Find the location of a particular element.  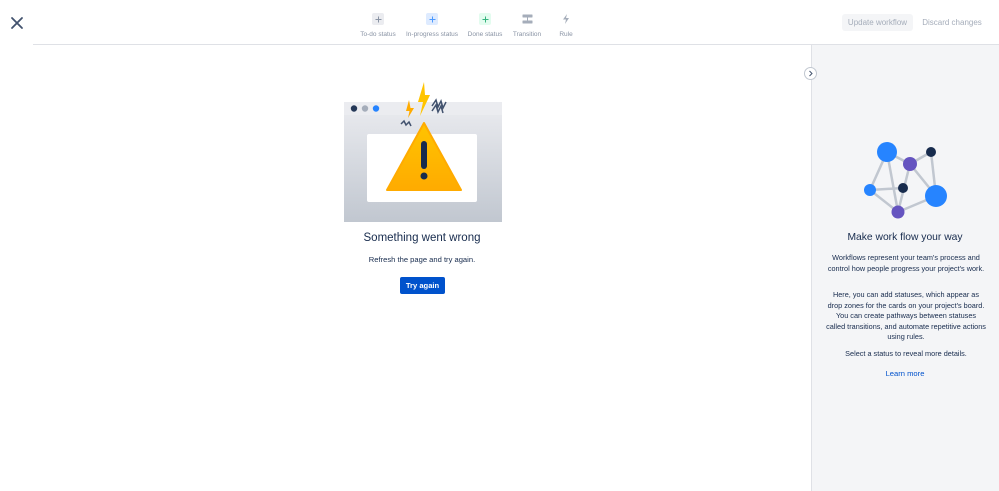

error-illustration is located at coordinates (423, 152).